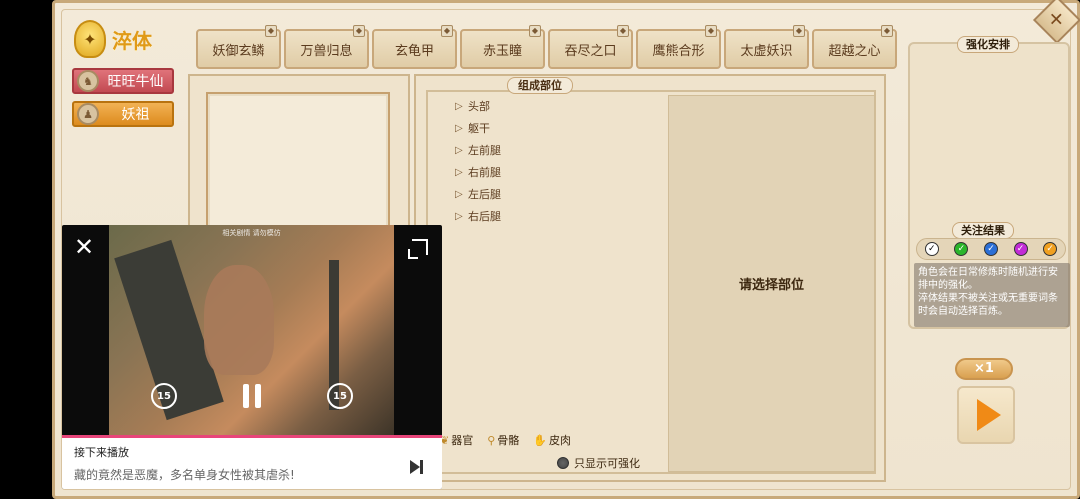 This screenshot has height=499, width=1080. Describe the element at coordinates (484, 172) in the screenshot. I see `part-label: 右前腿` at that location.